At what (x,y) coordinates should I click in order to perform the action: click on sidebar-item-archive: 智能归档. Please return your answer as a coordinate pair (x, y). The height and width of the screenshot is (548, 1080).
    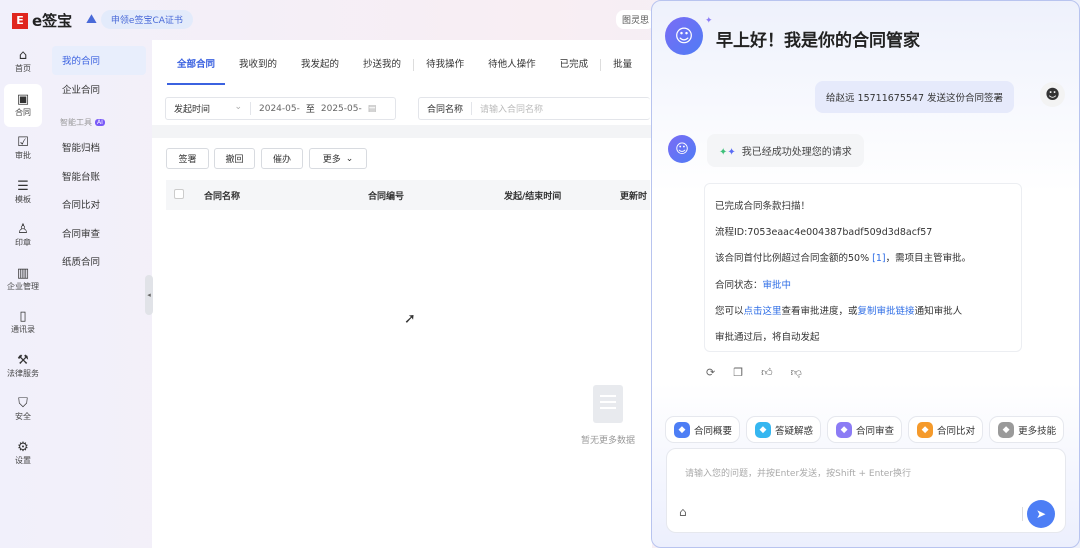
    Looking at the image, I should click on (99, 147).